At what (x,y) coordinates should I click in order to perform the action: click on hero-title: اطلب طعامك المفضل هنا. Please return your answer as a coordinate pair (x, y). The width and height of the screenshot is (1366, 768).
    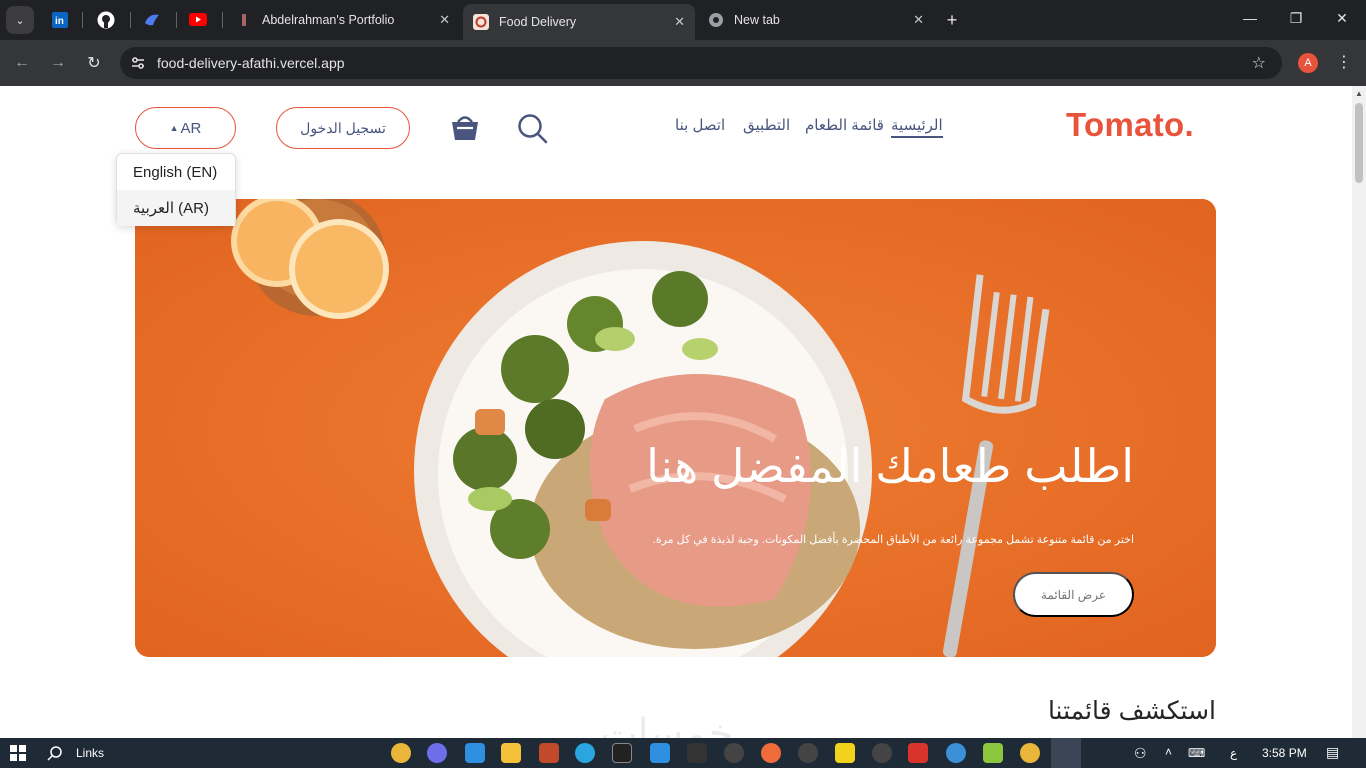
    Looking at the image, I should click on (890, 466).